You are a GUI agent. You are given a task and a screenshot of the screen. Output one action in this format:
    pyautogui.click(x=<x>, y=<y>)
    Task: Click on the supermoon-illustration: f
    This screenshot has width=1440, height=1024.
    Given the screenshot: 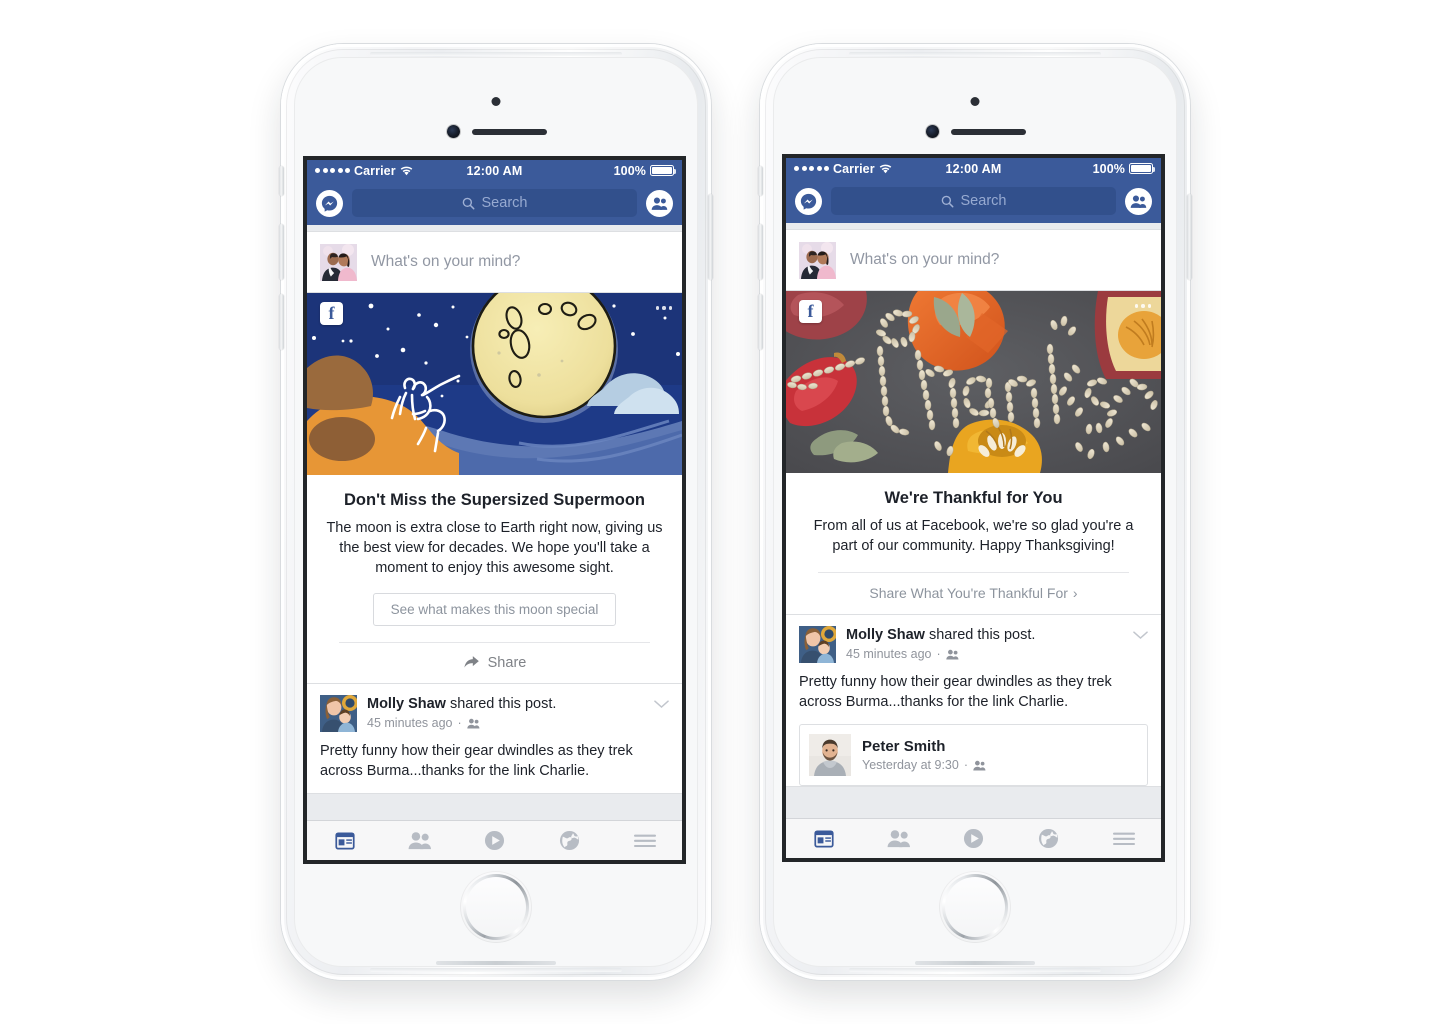 What is the action you would take?
    pyautogui.click(x=494, y=384)
    